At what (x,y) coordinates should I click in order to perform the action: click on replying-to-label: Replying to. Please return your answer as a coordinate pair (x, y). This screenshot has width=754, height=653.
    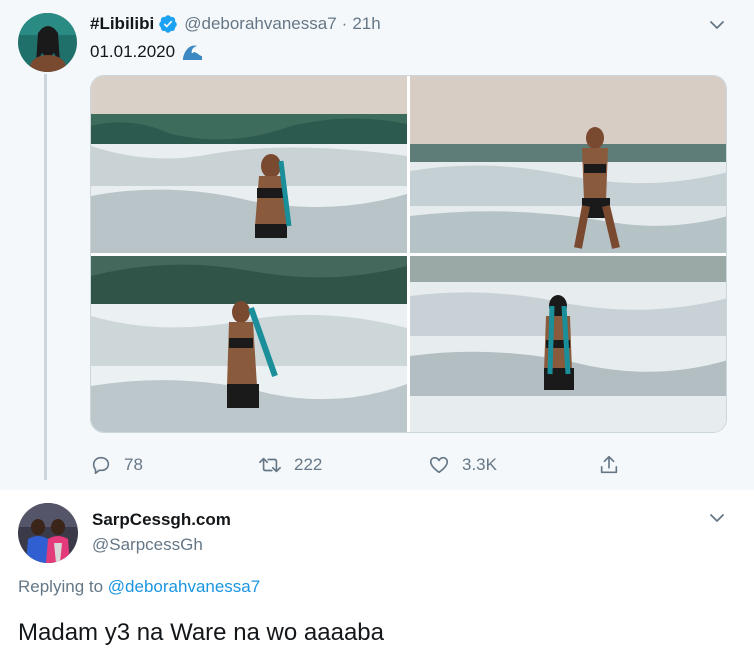
    Looking at the image, I should click on (61, 586).